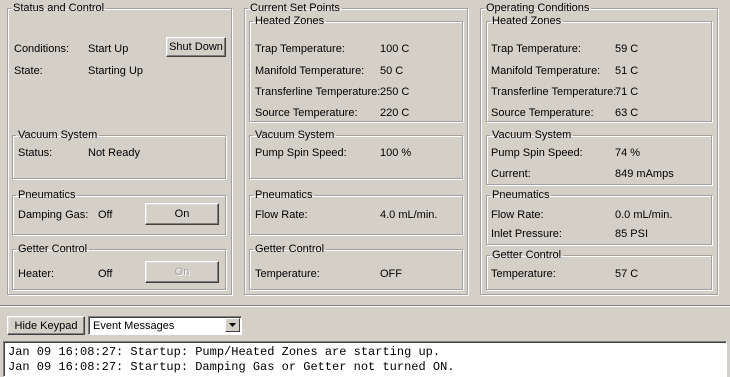 Image resolution: width=730 pixels, height=377 pixels. Describe the element at coordinates (396, 153) in the screenshot. I see `sp-pump-speed-value: 100 %` at that location.